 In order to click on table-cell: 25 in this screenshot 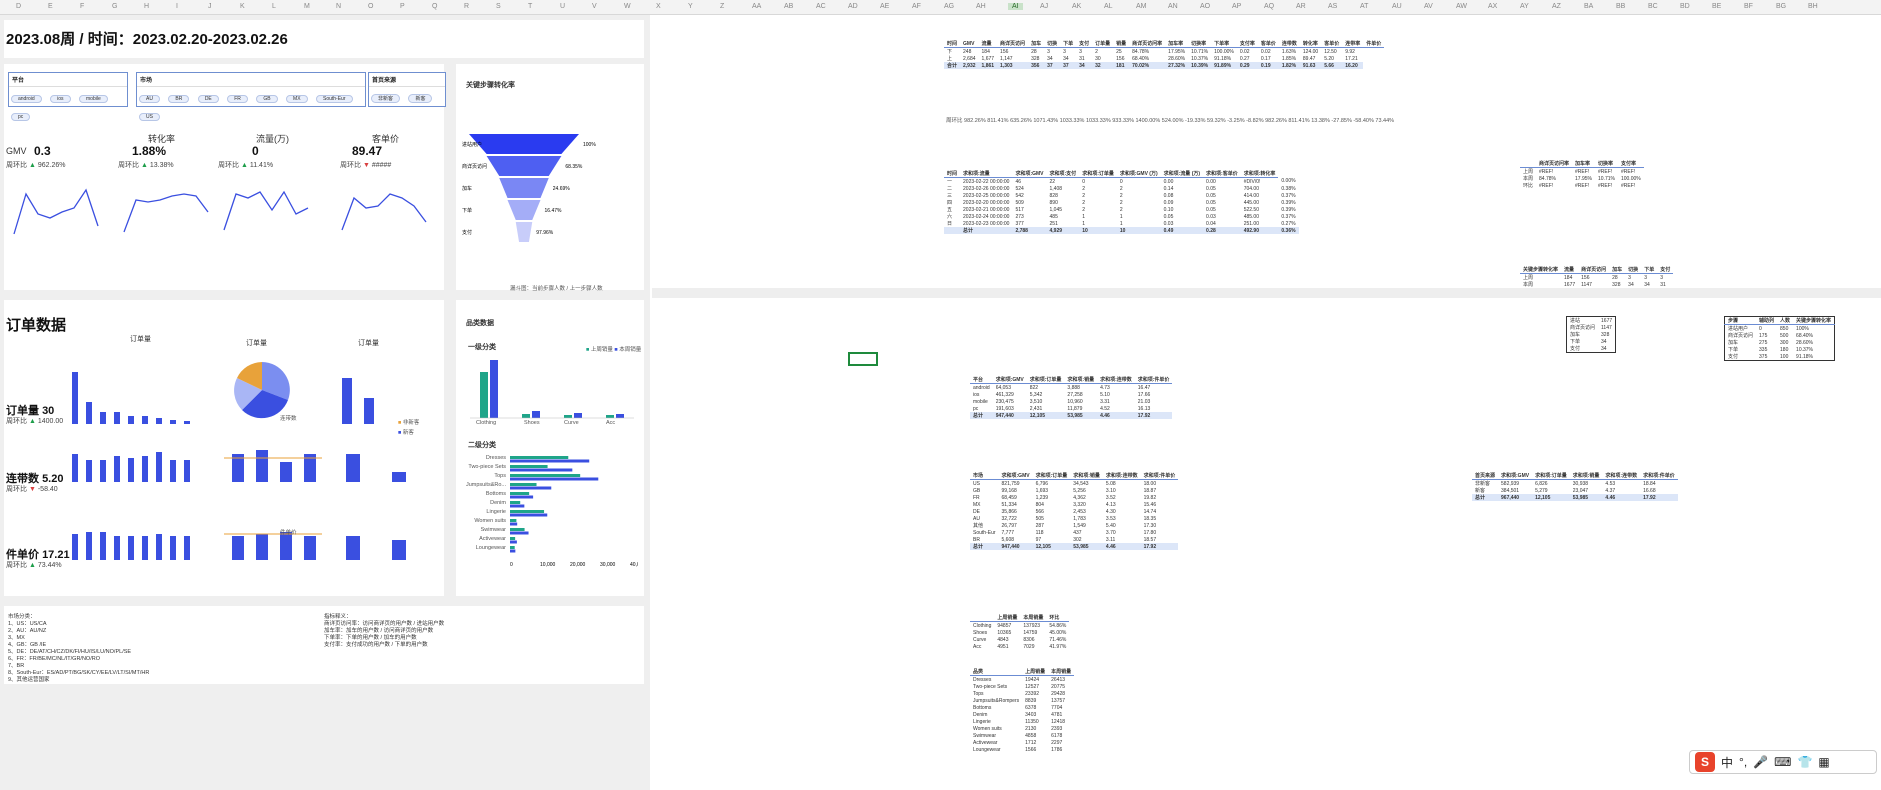, I will do `click(1121, 52)`.